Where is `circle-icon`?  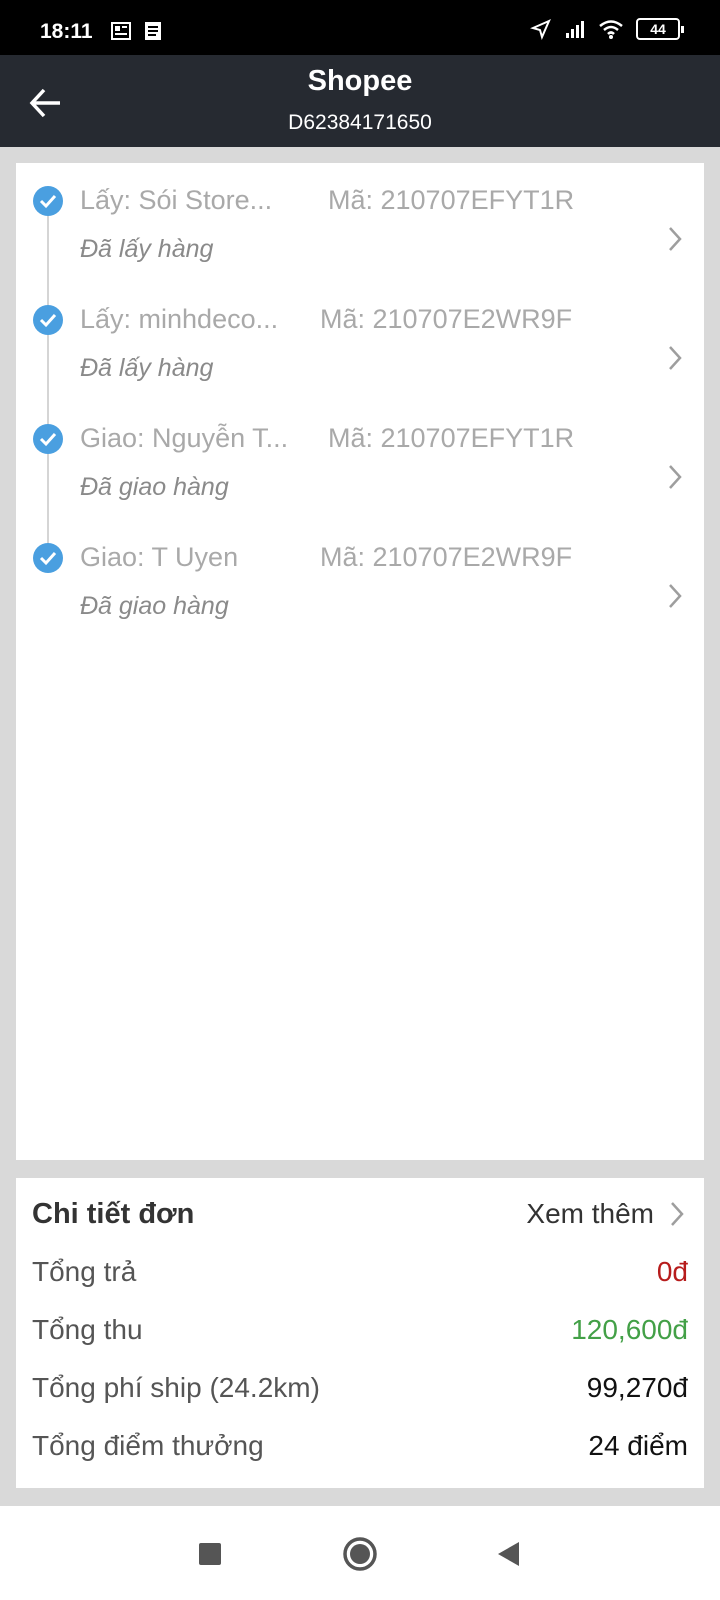
circle-icon is located at coordinates (360, 1554).